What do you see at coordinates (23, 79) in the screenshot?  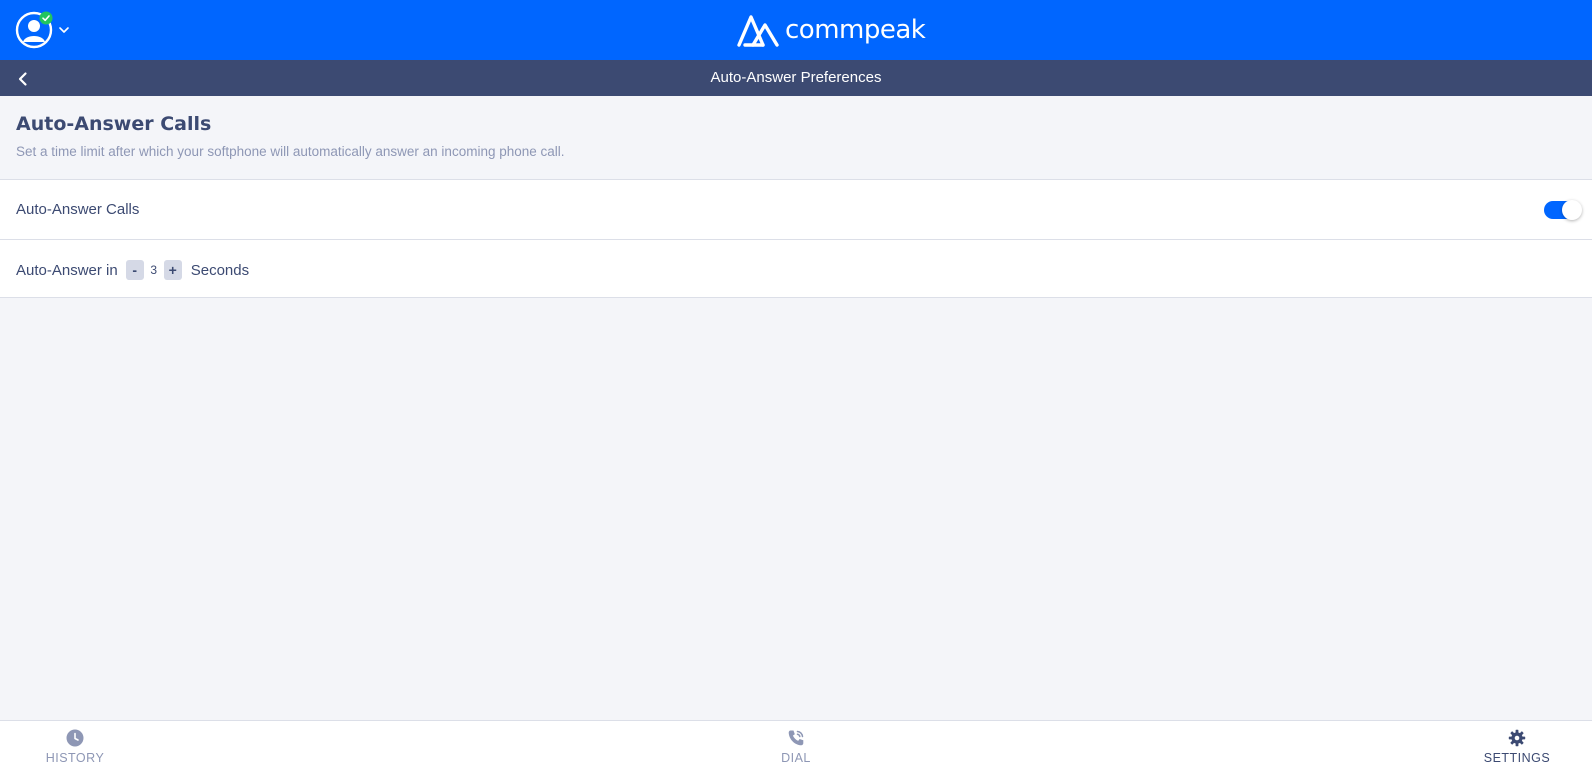 I see `back-button` at bounding box center [23, 79].